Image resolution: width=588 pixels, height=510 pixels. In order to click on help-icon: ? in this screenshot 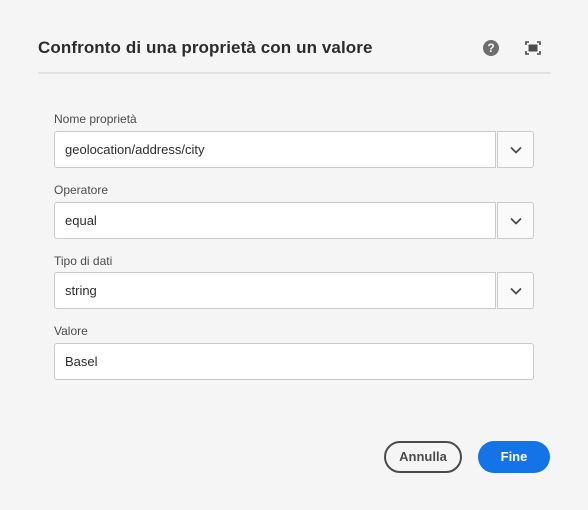, I will do `click(491, 48)`.